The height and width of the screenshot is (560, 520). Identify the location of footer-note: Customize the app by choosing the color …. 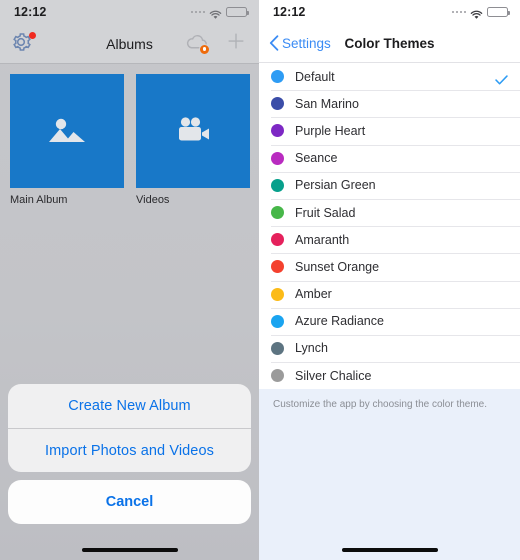
(380, 405).